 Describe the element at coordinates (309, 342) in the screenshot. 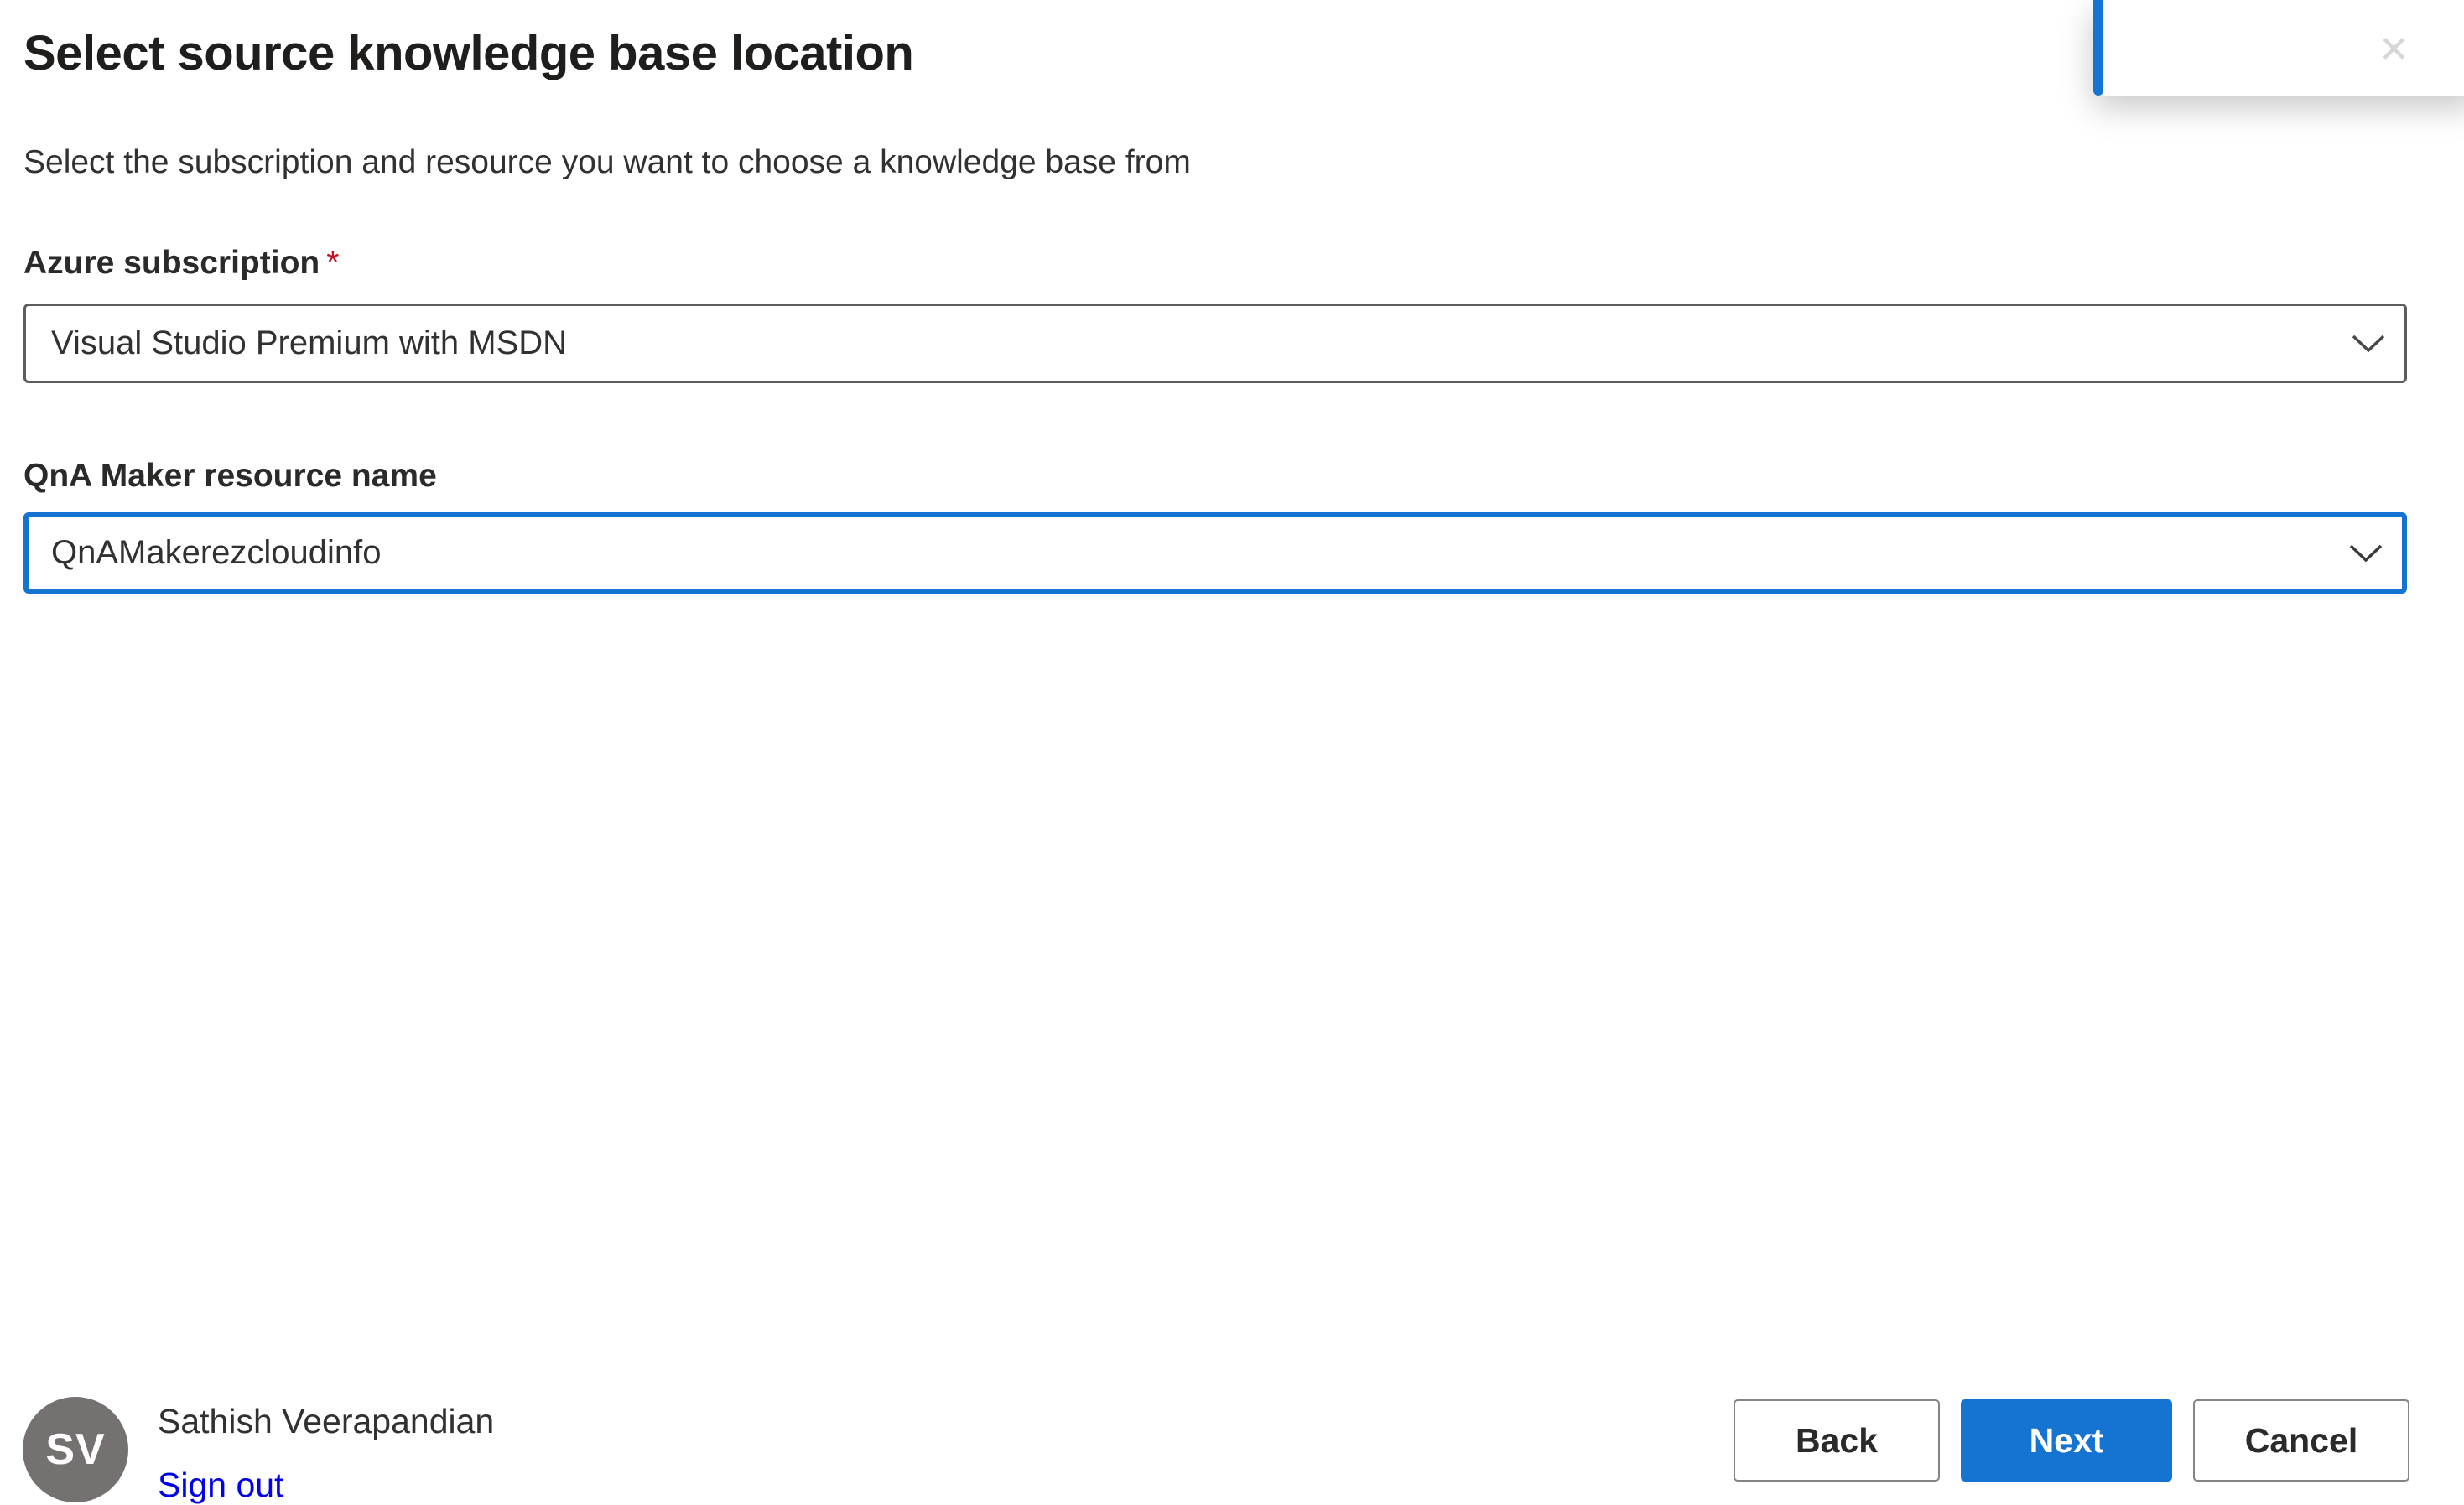

I see `subscription-dropdown-value: Visual Studio Premium with MSDN` at that location.